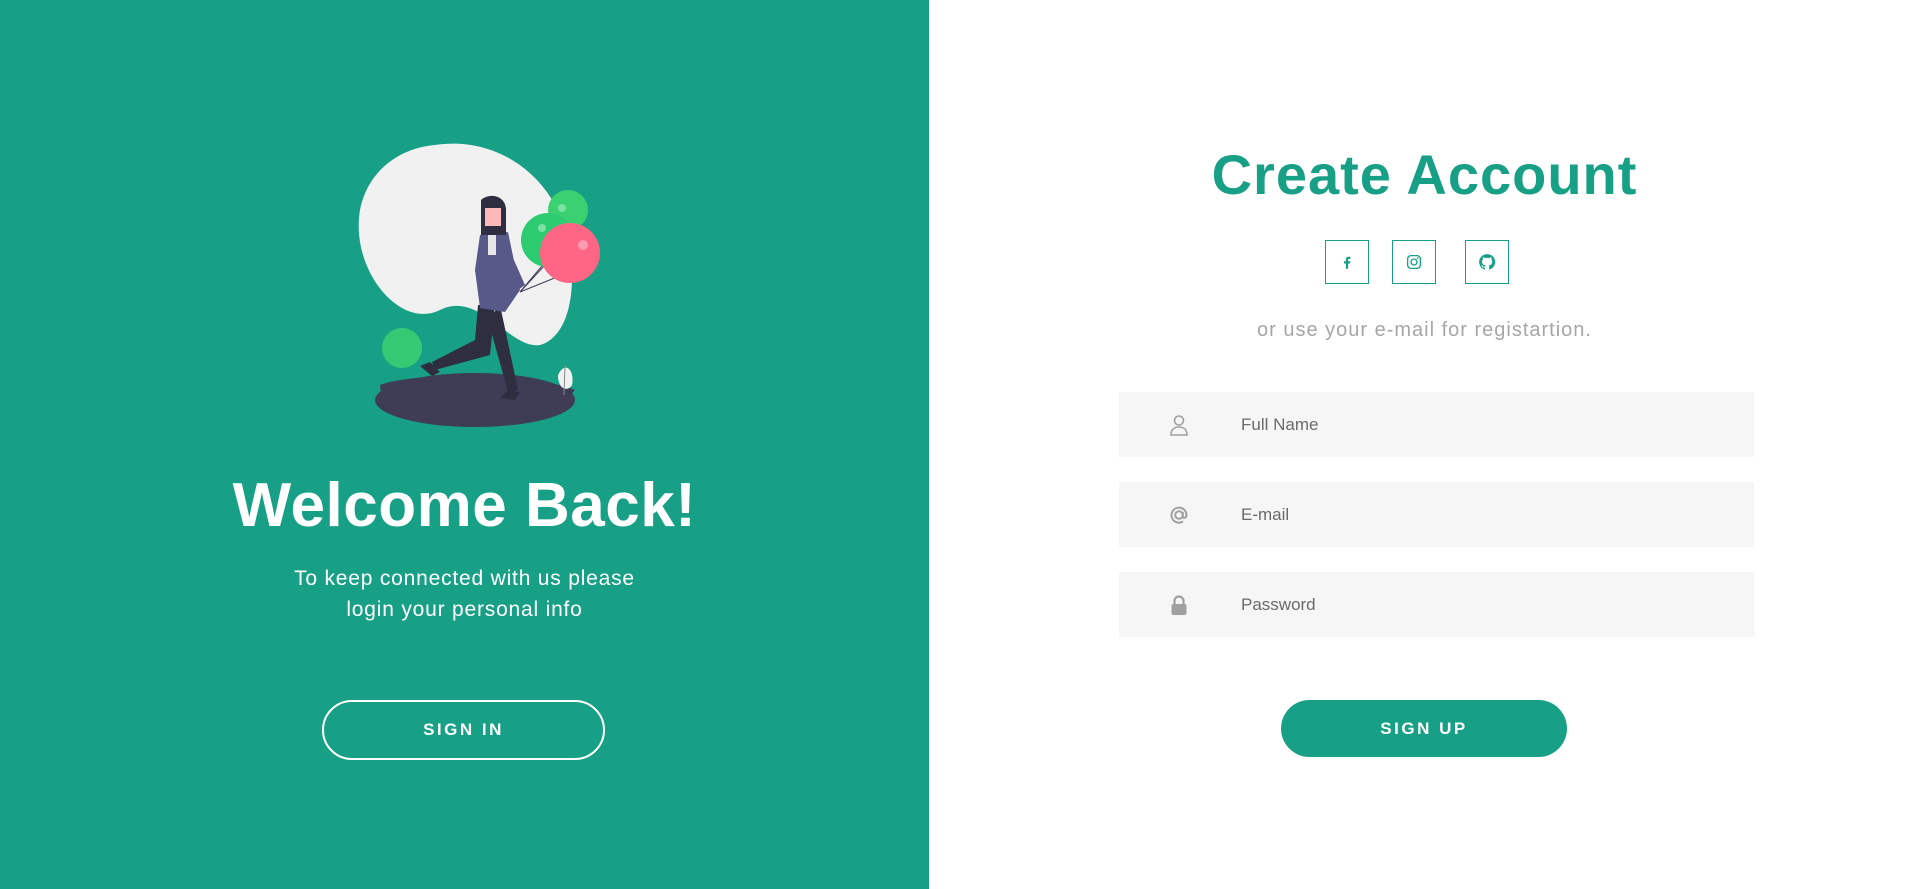  Describe the element at coordinates (1179, 605) in the screenshot. I see `lock-icon` at that location.